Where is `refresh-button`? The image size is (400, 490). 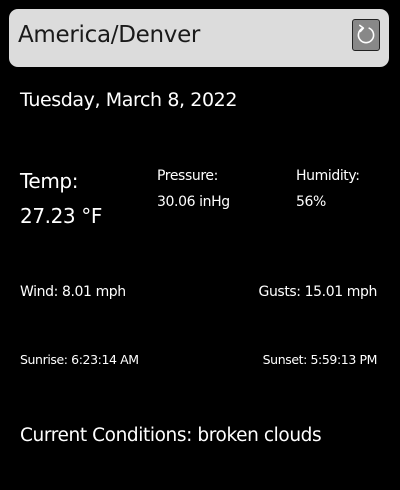
refresh-button is located at coordinates (366, 35).